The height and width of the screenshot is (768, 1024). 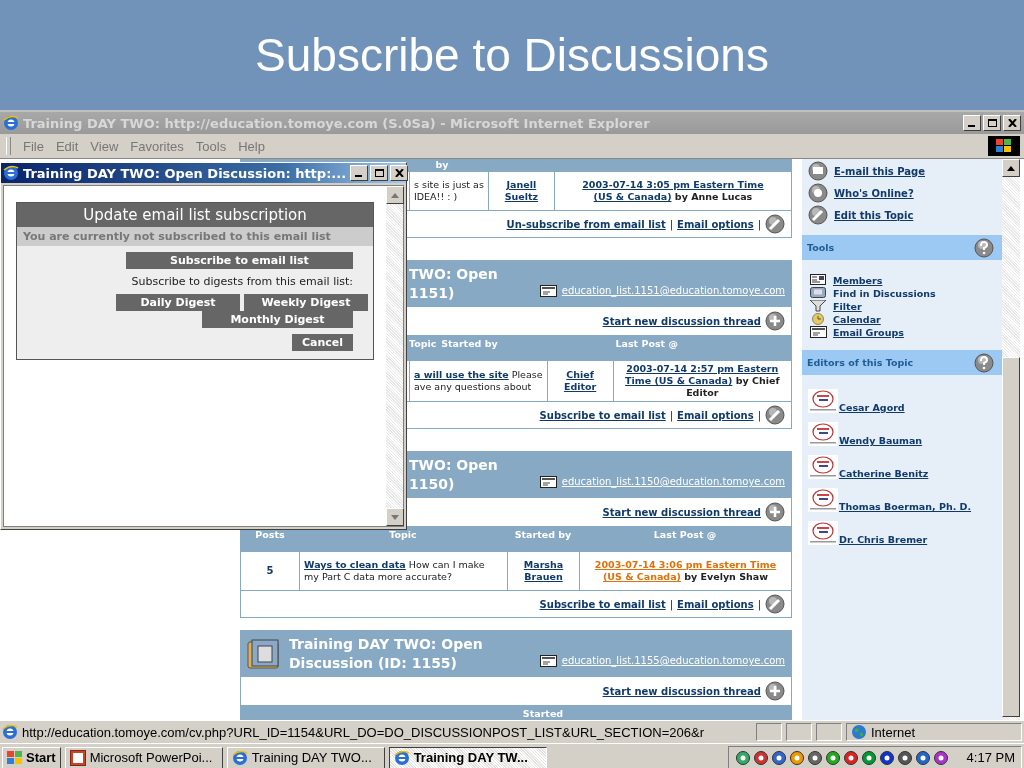 What do you see at coordinates (449, 184) in the screenshot?
I see `topic-text: s site is just as` at bounding box center [449, 184].